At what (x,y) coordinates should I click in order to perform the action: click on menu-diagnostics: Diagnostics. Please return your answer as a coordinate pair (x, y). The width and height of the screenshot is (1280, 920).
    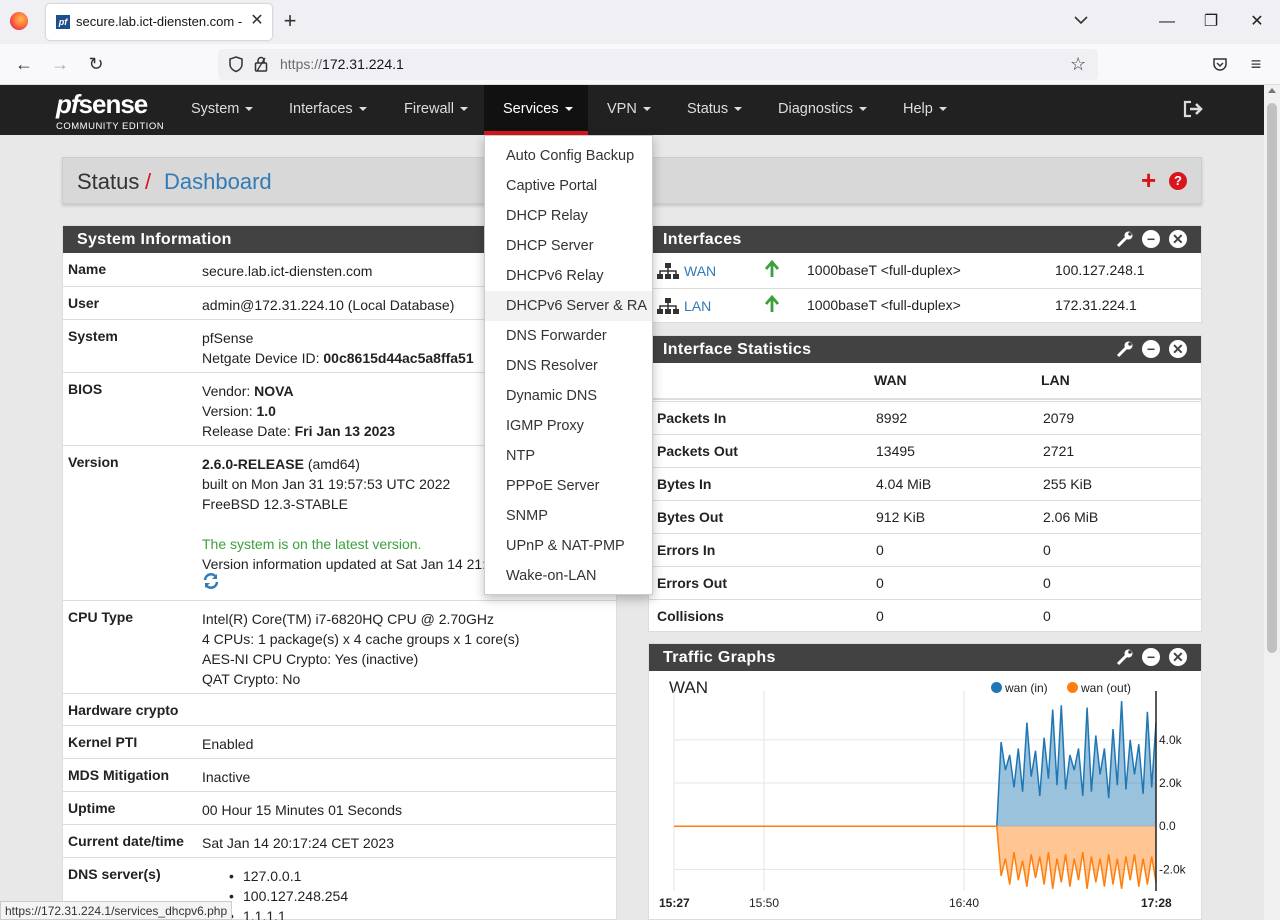
    Looking at the image, I should click on (822, 110).